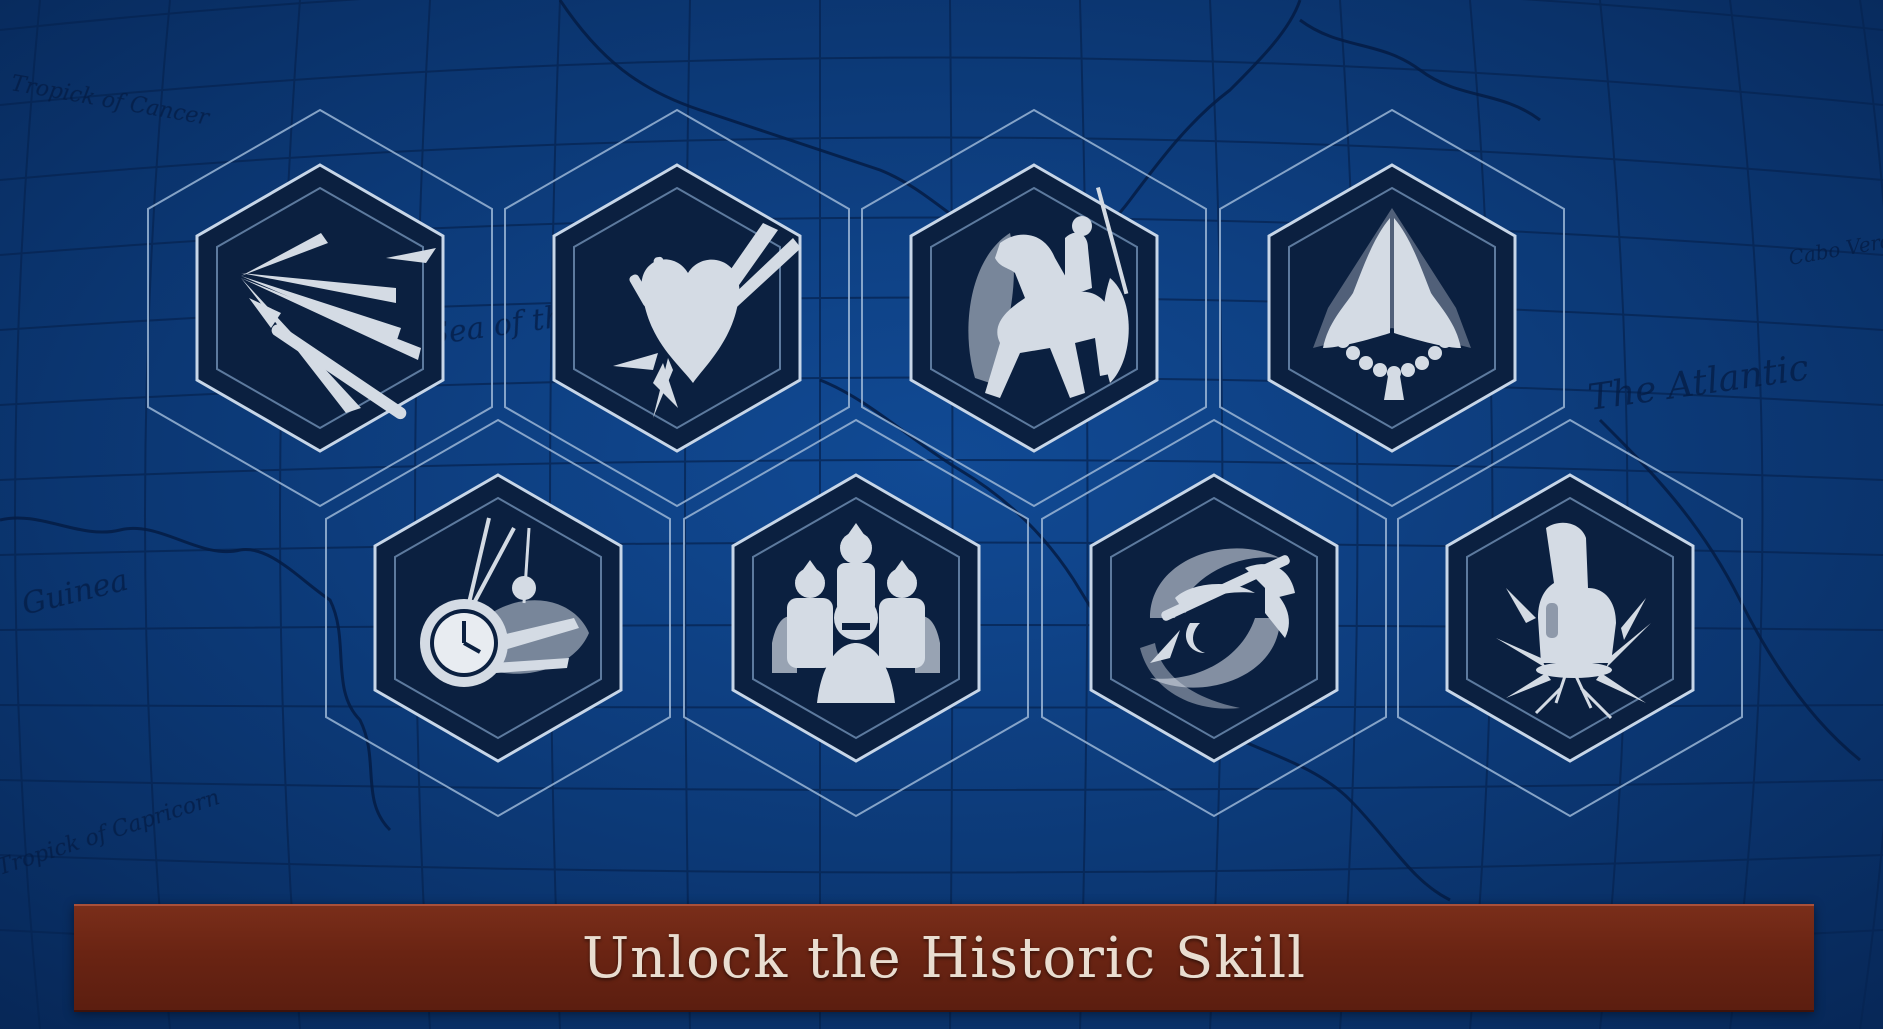  I want to click on banner-title: Unlock the Historic Skill, so click(944, 958).